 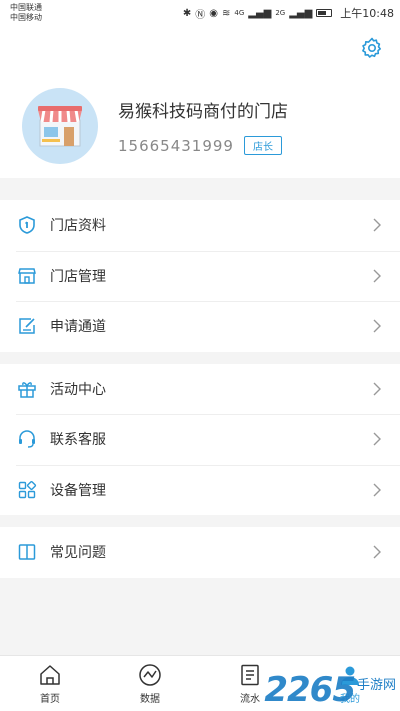 What do you see at coordinates (280, 13) in the screenshot?
I see `network-2g-label: 2G` at bounding box center [280, 13].